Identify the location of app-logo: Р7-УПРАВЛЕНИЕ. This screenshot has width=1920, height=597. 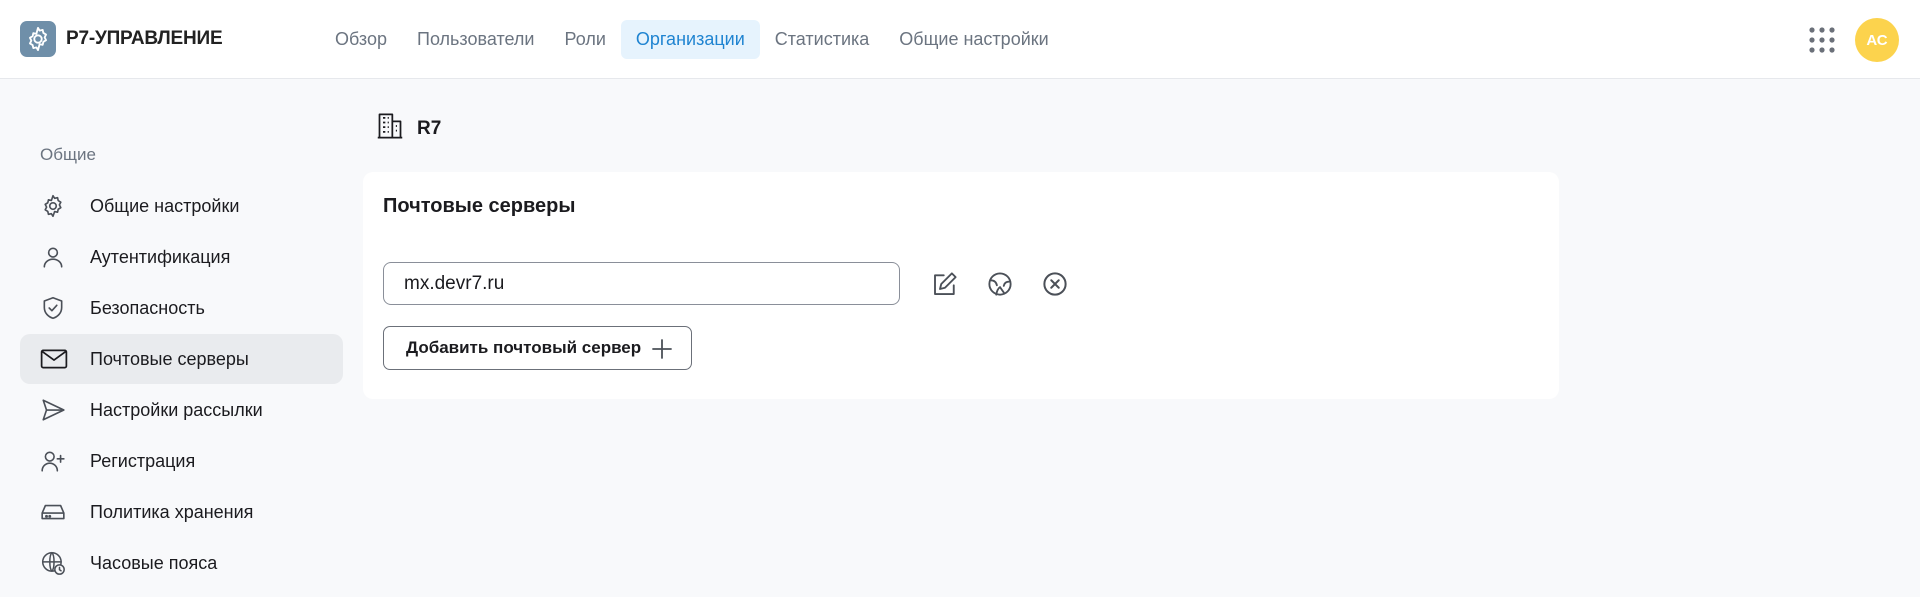
(121, 39).